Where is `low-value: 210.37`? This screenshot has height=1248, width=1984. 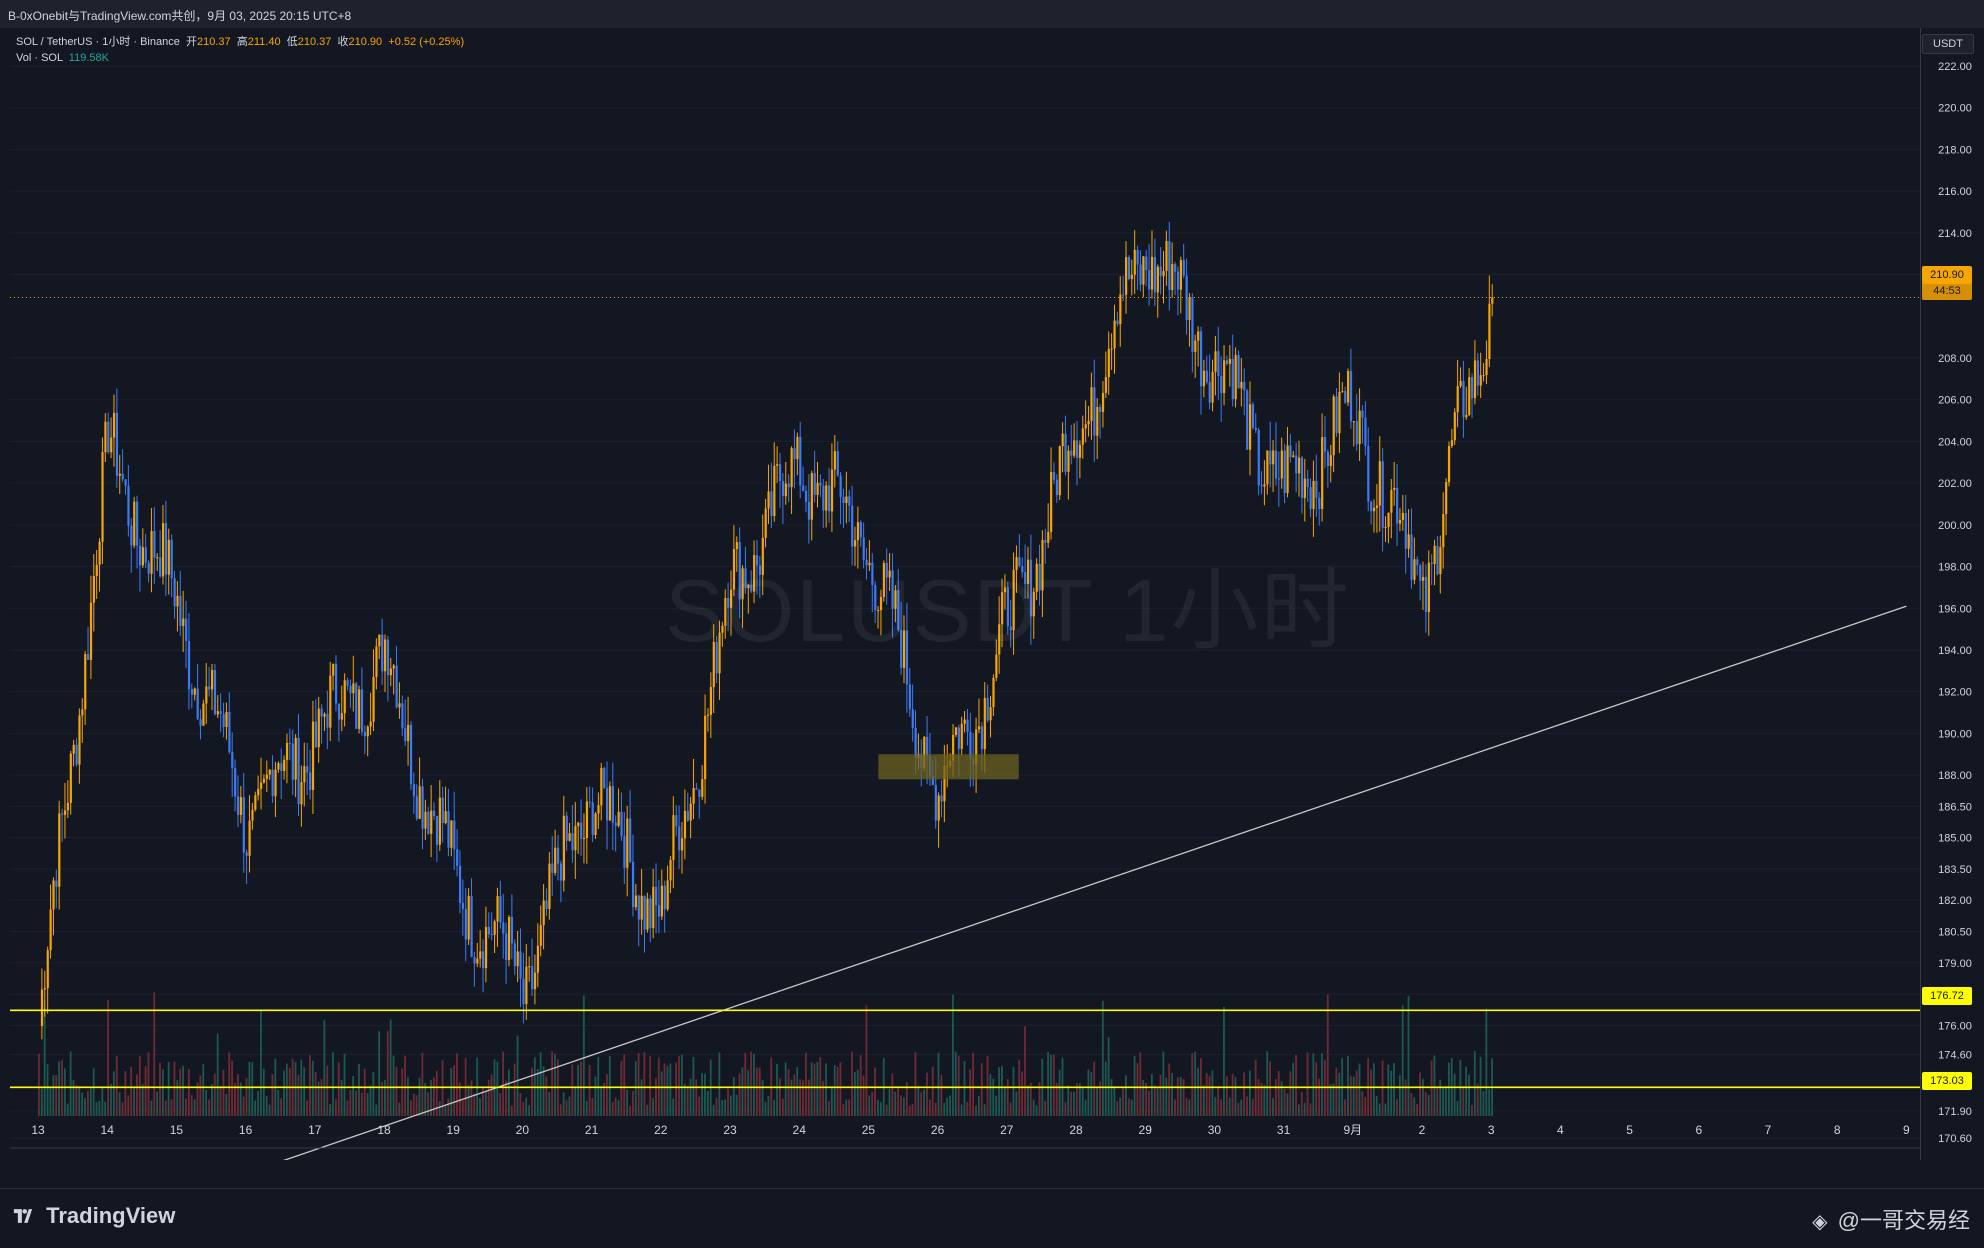 low-value: 210.37 is located at coordinates (314, 42).